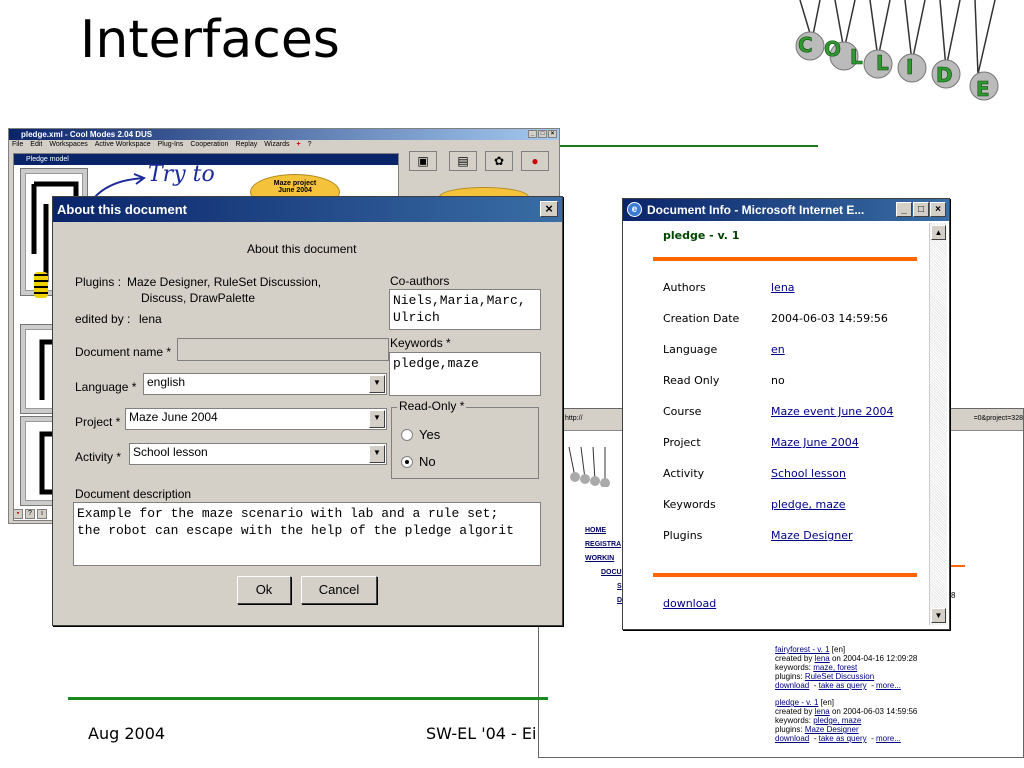 The height and width of the screenshot is (768, 1024). I want to click on orange-divider, so click(785, 259).